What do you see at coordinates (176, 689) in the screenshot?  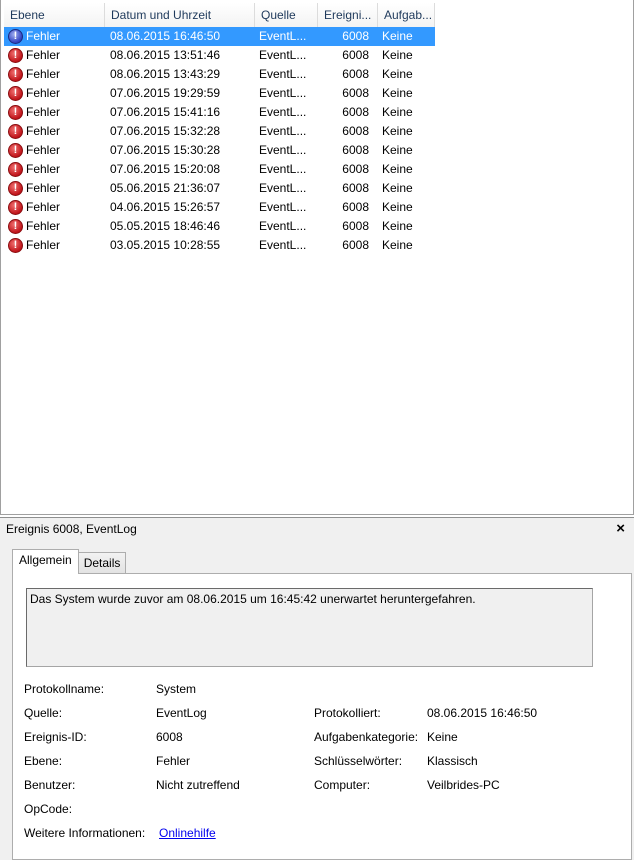 I see `value-protokollname: System` at bounding box center [176, 689].